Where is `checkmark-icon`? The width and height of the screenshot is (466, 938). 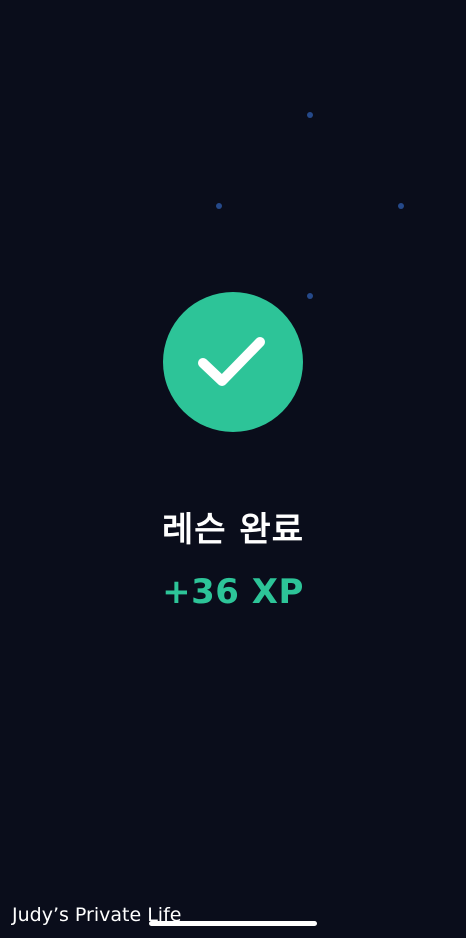 checkmark-icon is located at coordinates (231, 361).